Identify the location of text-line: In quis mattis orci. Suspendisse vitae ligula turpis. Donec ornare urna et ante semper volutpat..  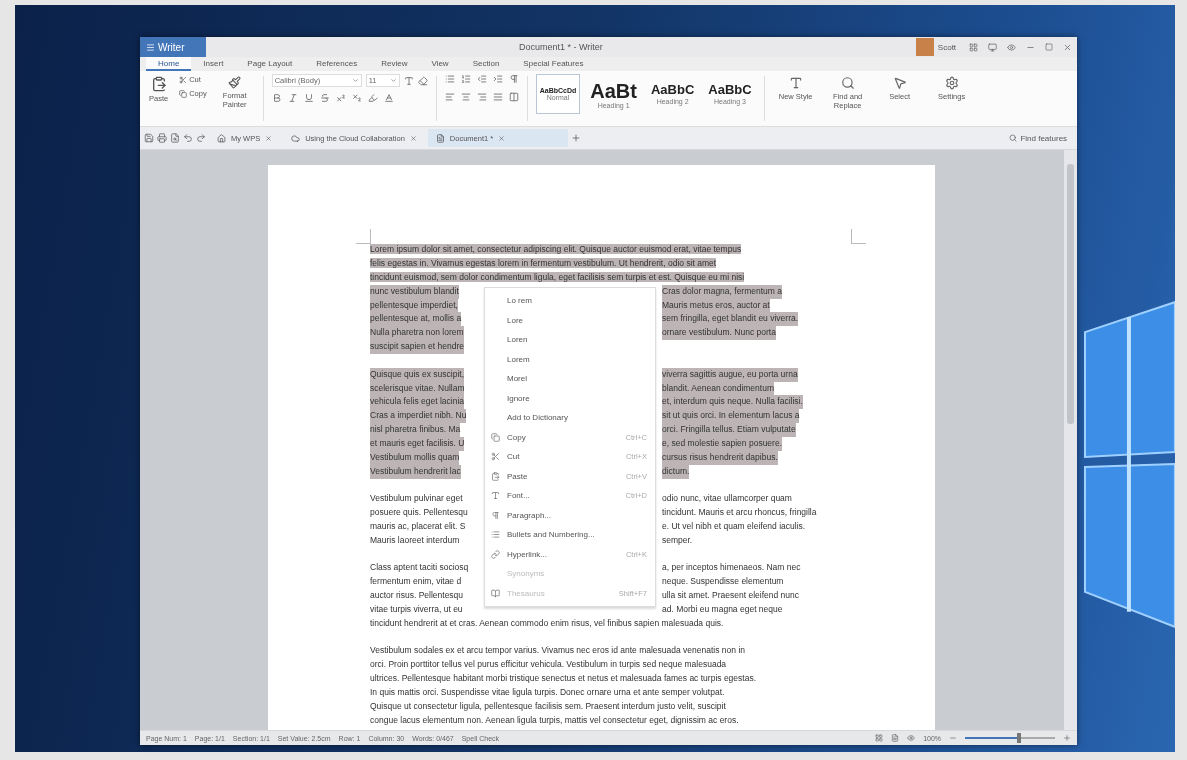
(547, 691).